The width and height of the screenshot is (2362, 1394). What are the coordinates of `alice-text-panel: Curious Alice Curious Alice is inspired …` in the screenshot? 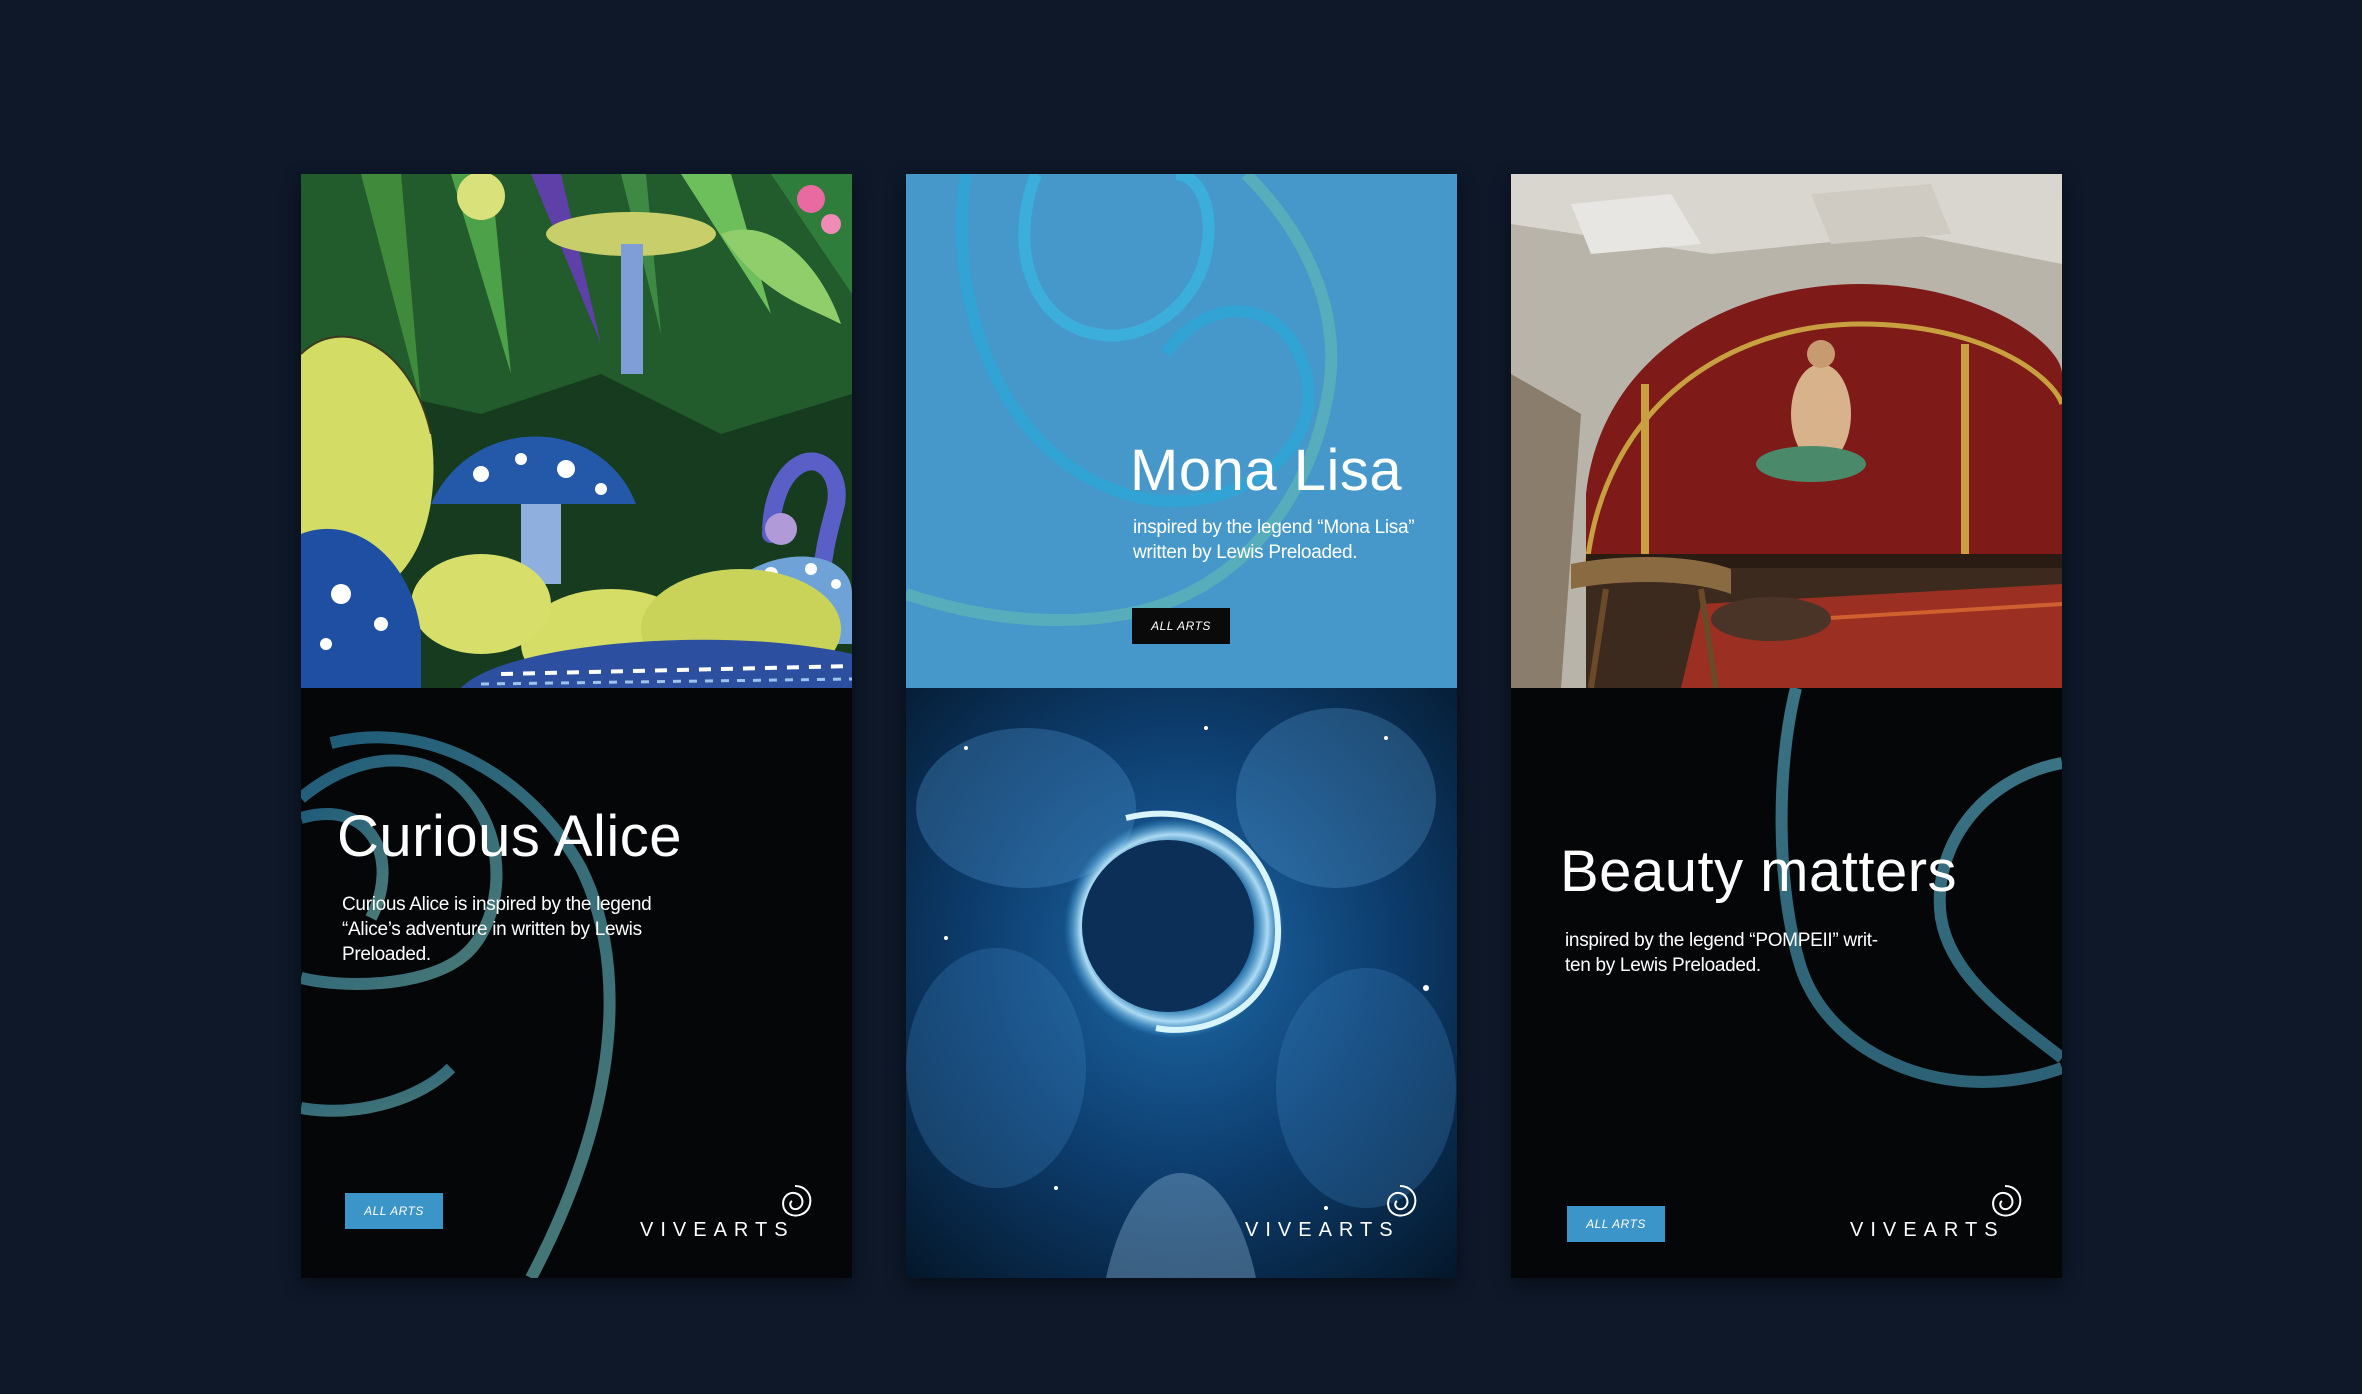 It's located at (576, 983).